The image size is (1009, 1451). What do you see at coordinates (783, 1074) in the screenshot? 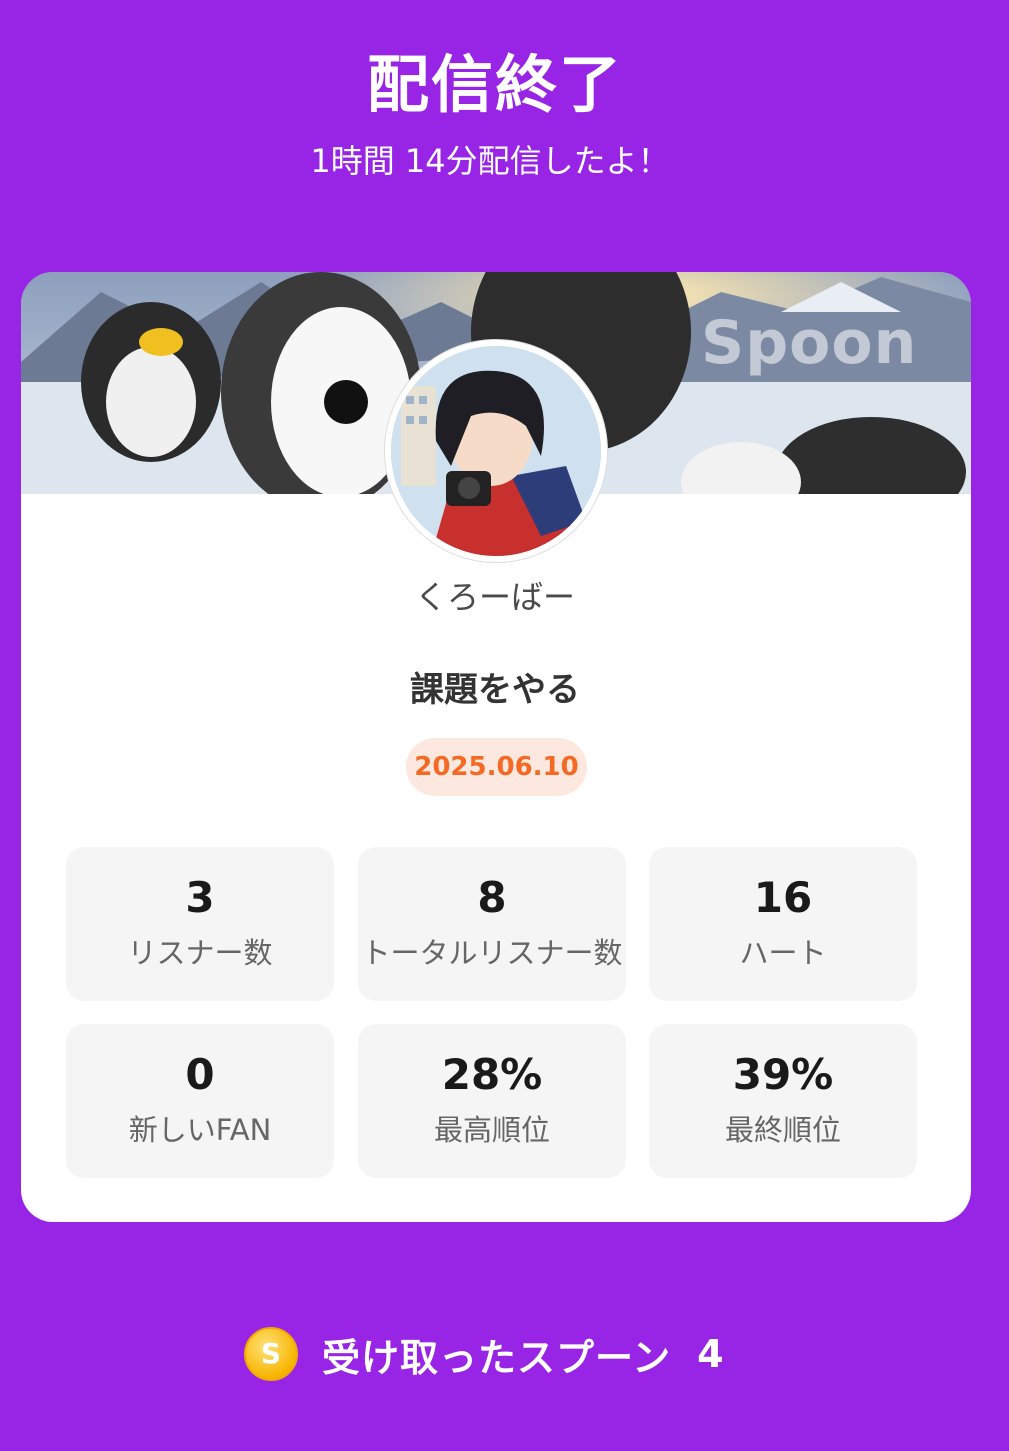
I see `stat-value: 39%` at bounding box center [783, 1074].